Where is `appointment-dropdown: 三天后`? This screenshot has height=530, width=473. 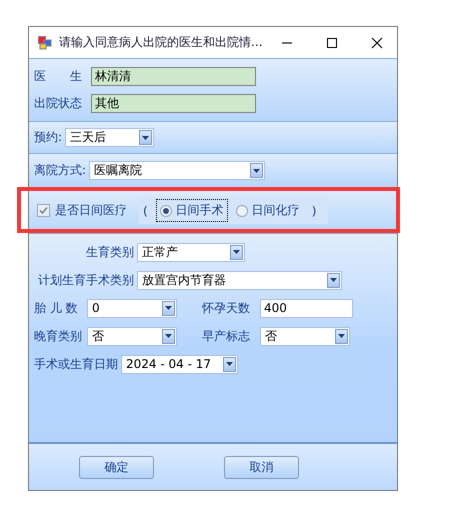 appointment-dropdown: 三天后 is located at coordinates (109, 137).